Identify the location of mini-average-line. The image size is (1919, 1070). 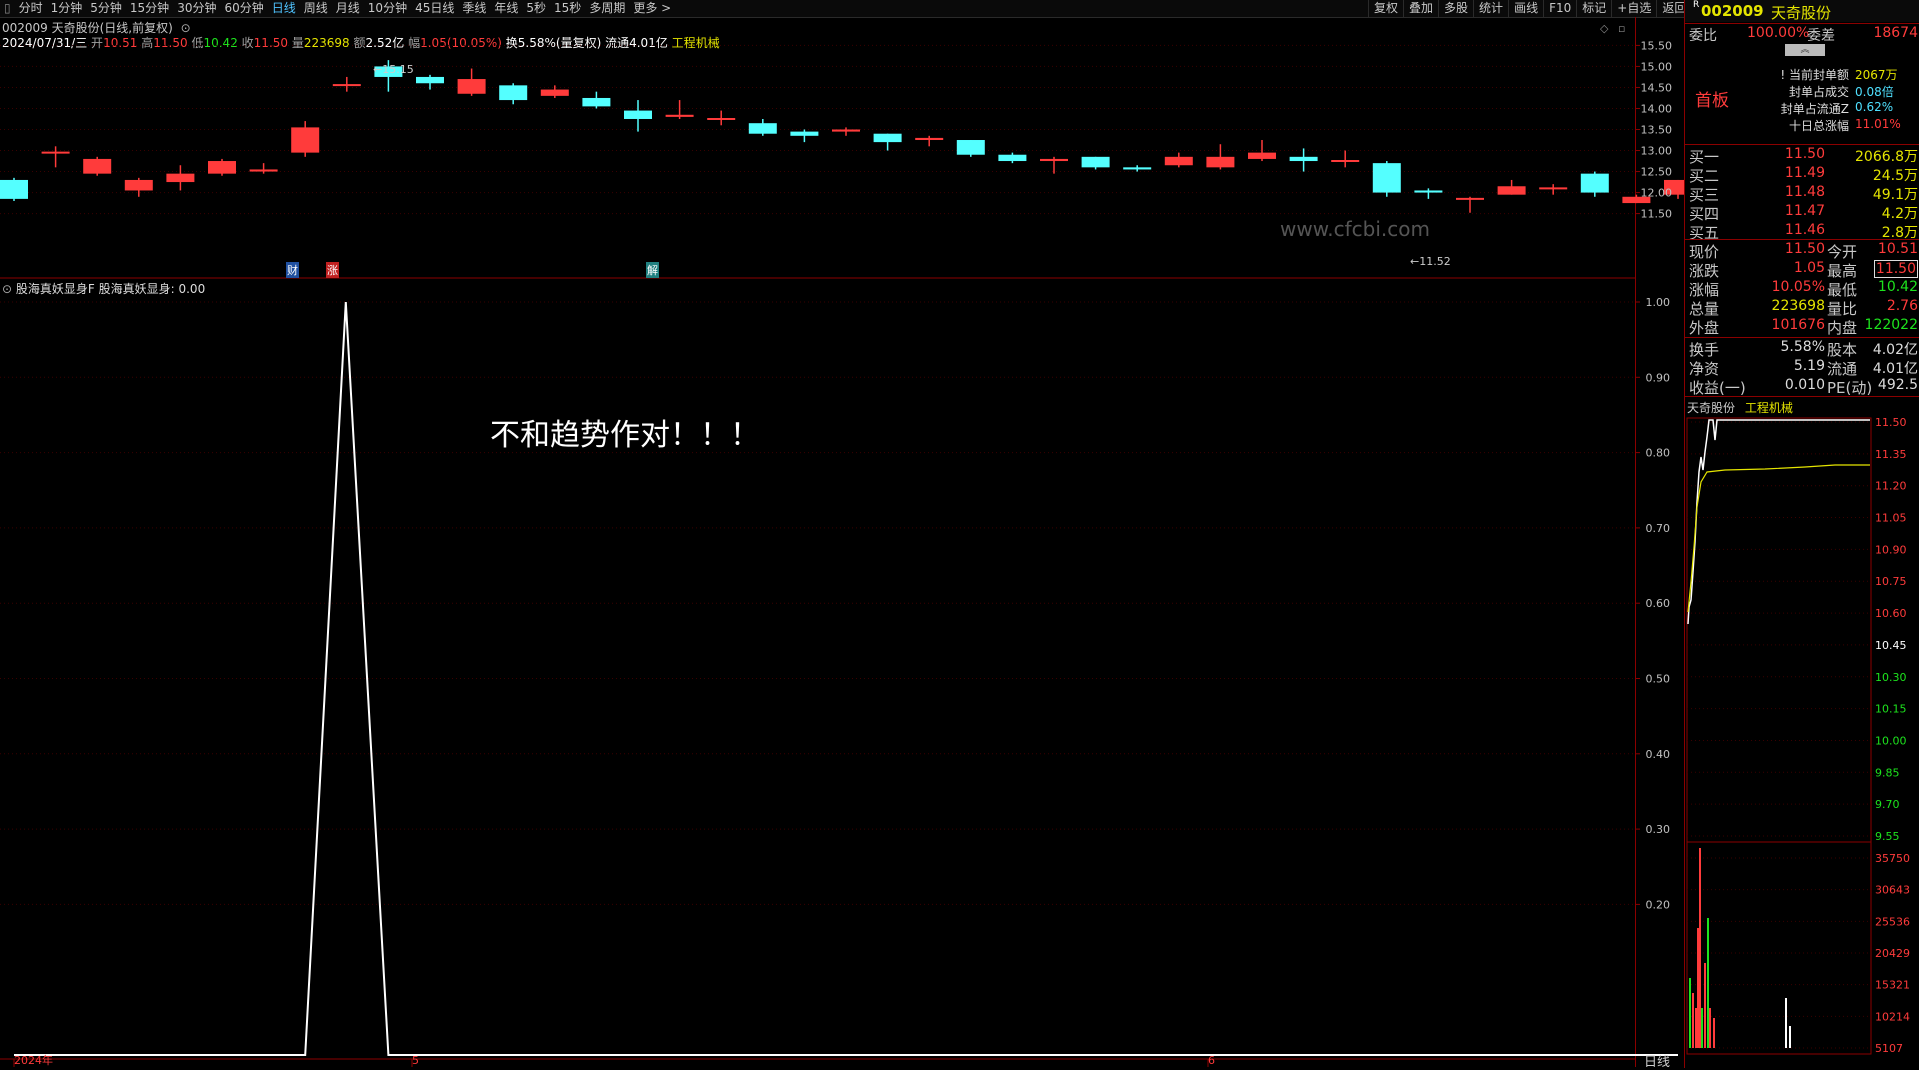
(1778, 538).